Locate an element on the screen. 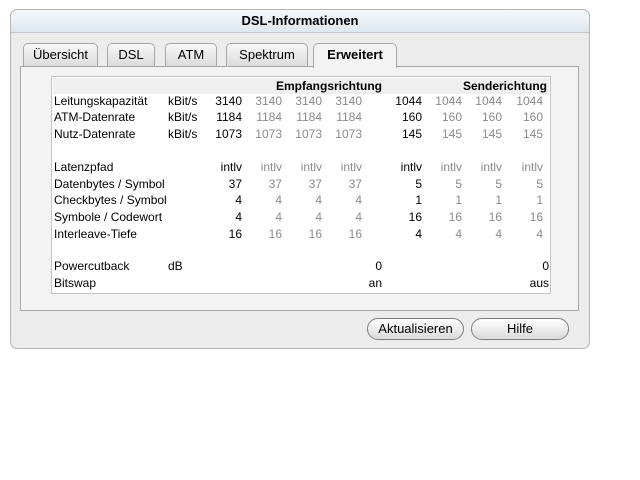 The image size is (640, 480). tab-spektrum: Spektrum is located at coordinates (267, 54).